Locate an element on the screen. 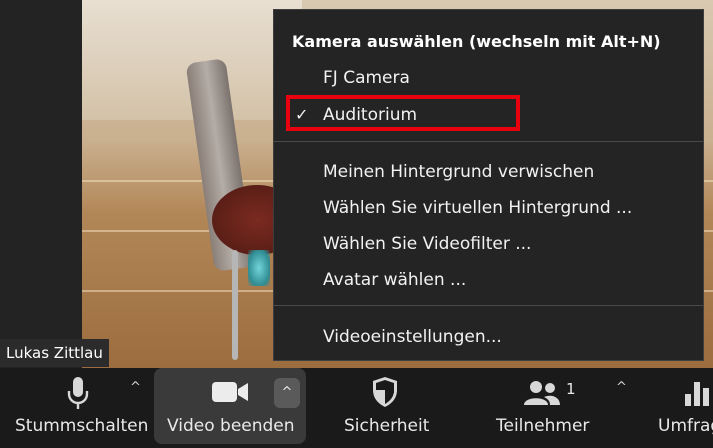 The image size is (713, 448). video-chair-leg is located at coordinates (235, 305).